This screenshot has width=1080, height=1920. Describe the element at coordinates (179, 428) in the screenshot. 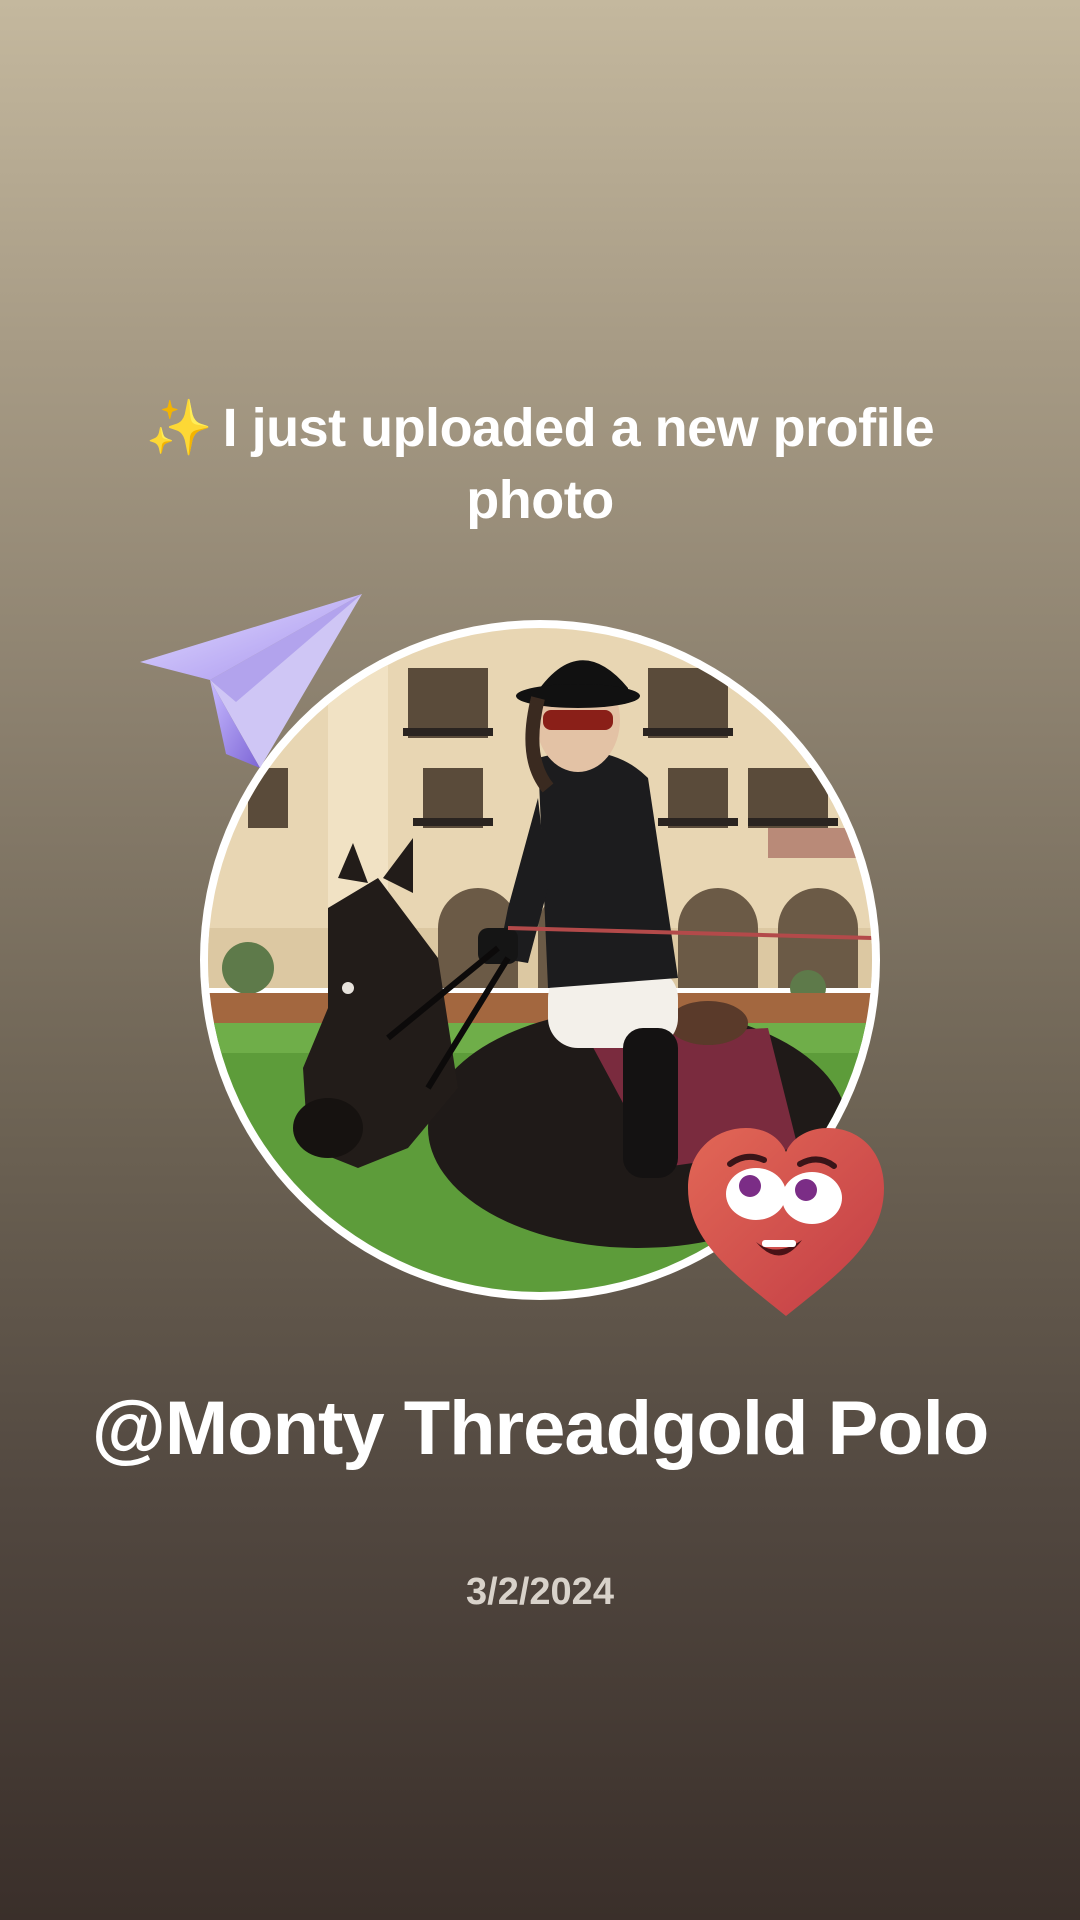

I see `sparkles-icon: ✨` at that location.